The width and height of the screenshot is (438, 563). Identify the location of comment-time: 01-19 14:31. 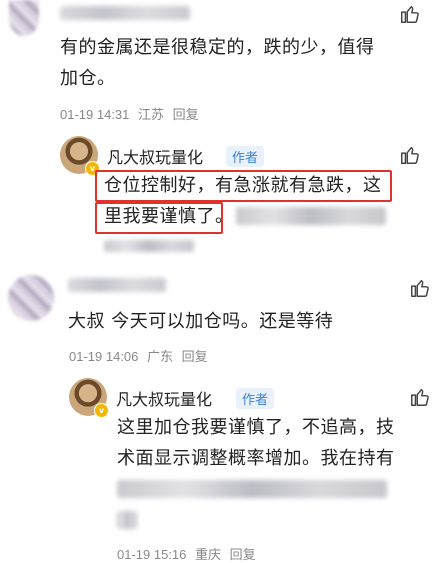
(95, 114).